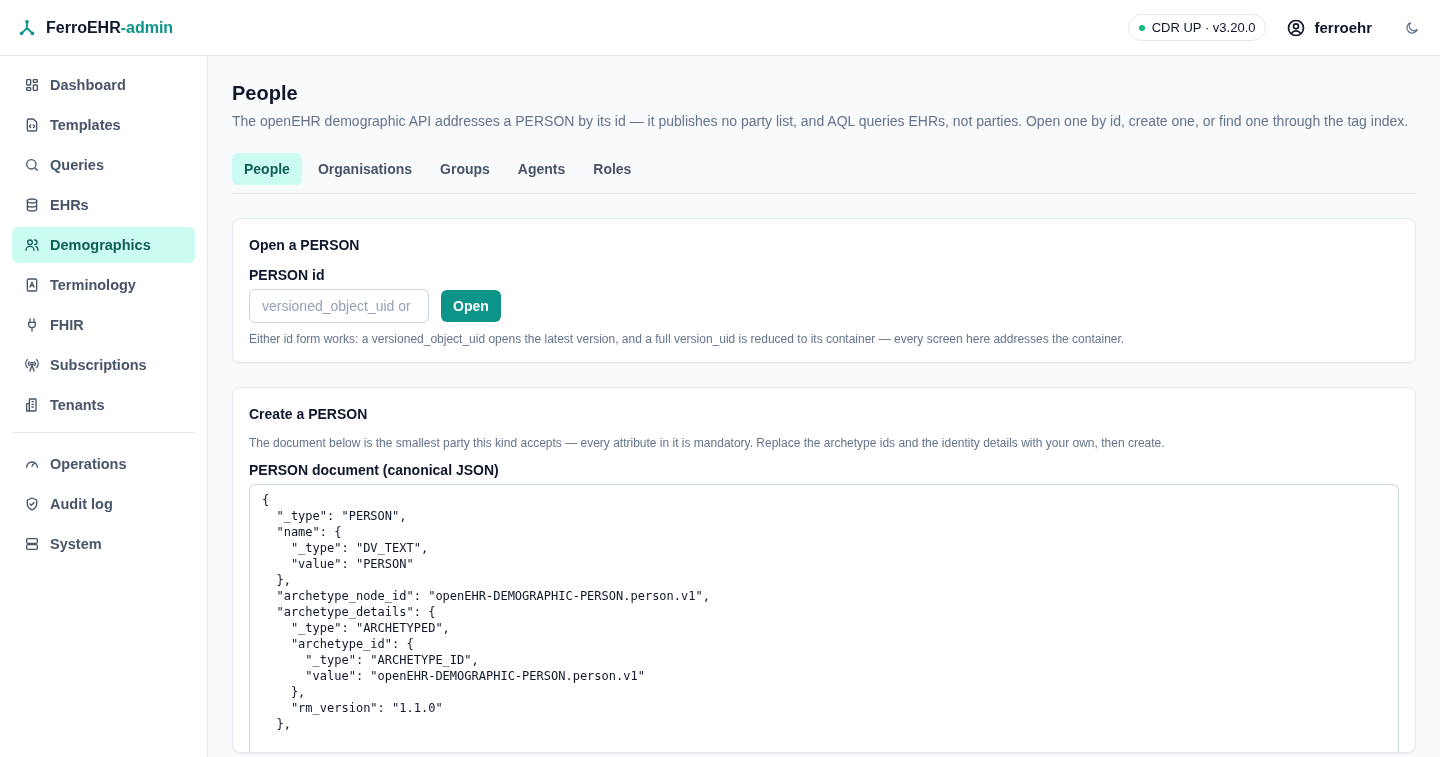 This screenshot has height=757, width=1440. Describe the element at coordinates (687, 339) in the screenshot. I see `hint-text: Either id form works: a versioned_object_uid opens the latest version, and a full version_uid is reduced to its container — every screen here addresses the container.` at that location.